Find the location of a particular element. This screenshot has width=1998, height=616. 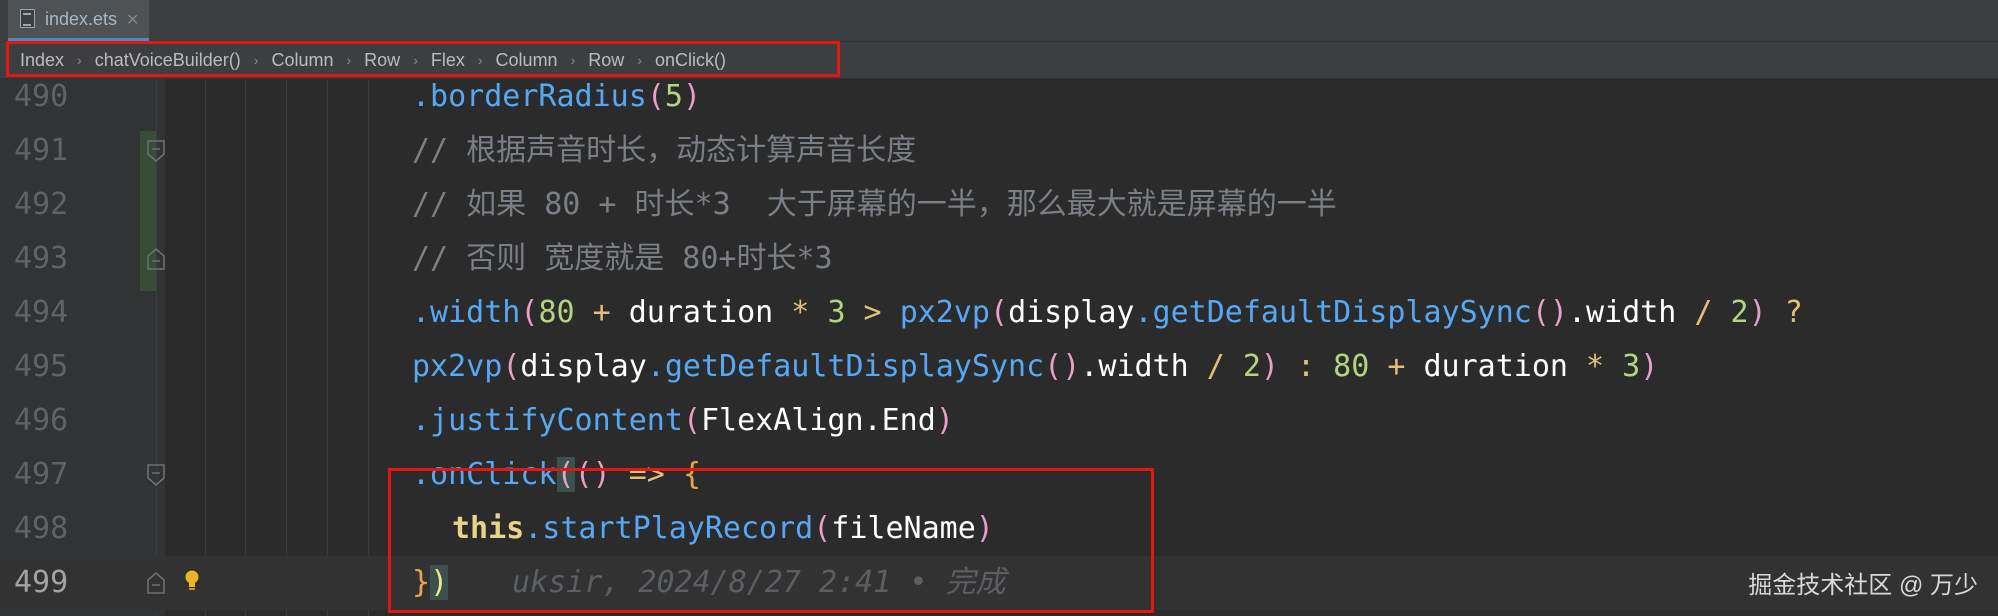

line-number: 493 is located at coordinates (41, 258).